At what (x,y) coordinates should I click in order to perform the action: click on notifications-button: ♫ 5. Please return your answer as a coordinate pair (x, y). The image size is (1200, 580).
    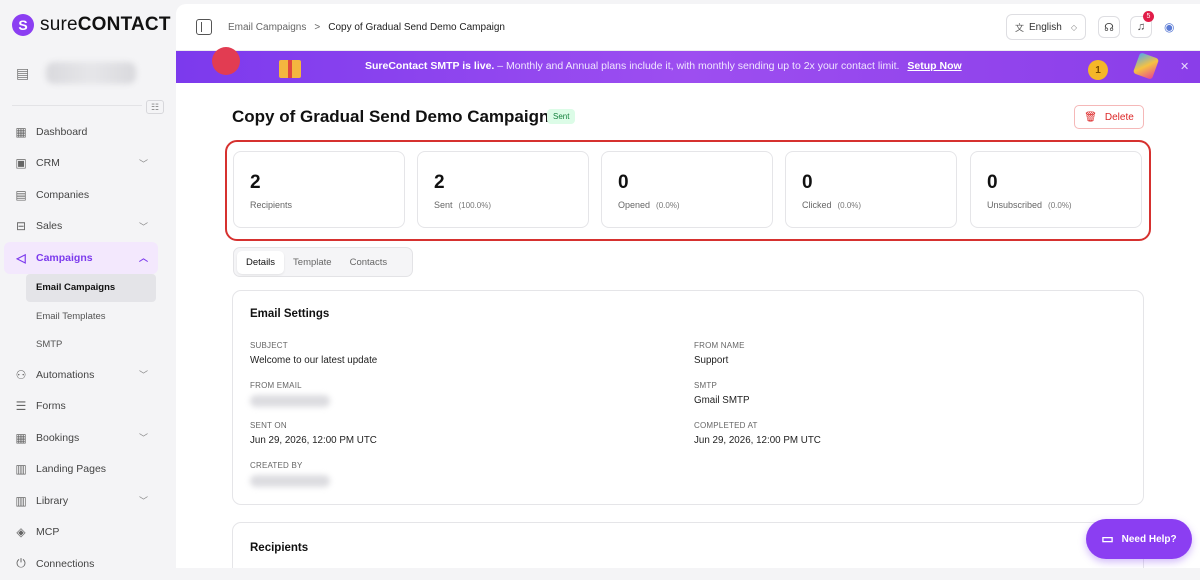
    Looking at the image, I should click on (1142, 24).